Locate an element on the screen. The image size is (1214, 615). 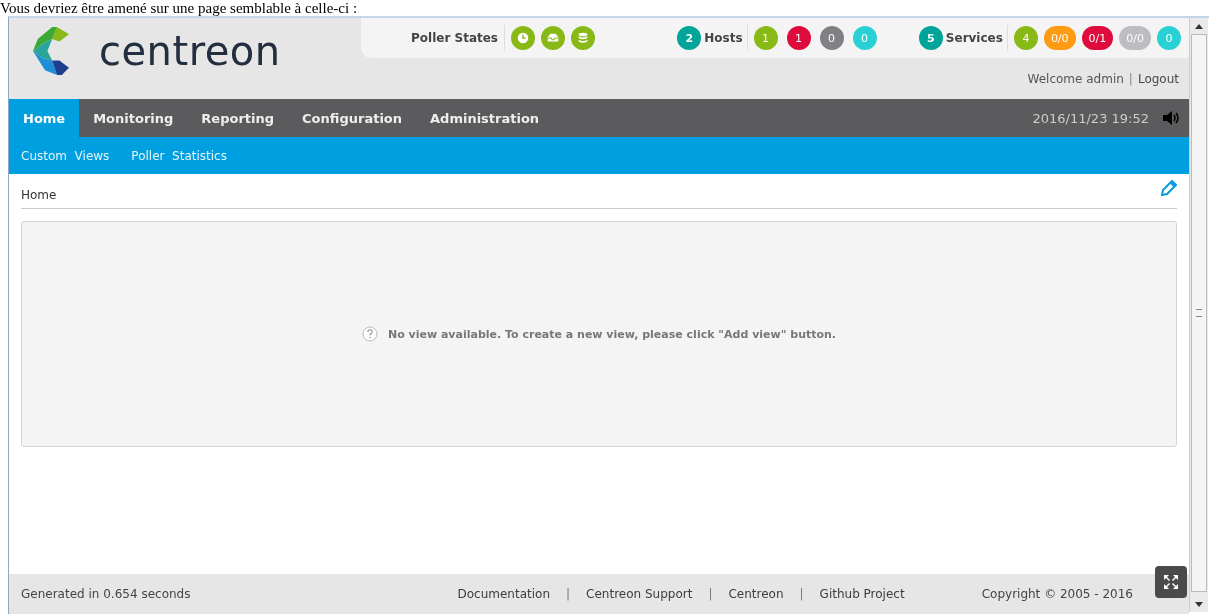
menu-tab: Reporting is located at coordinates (238, 118).